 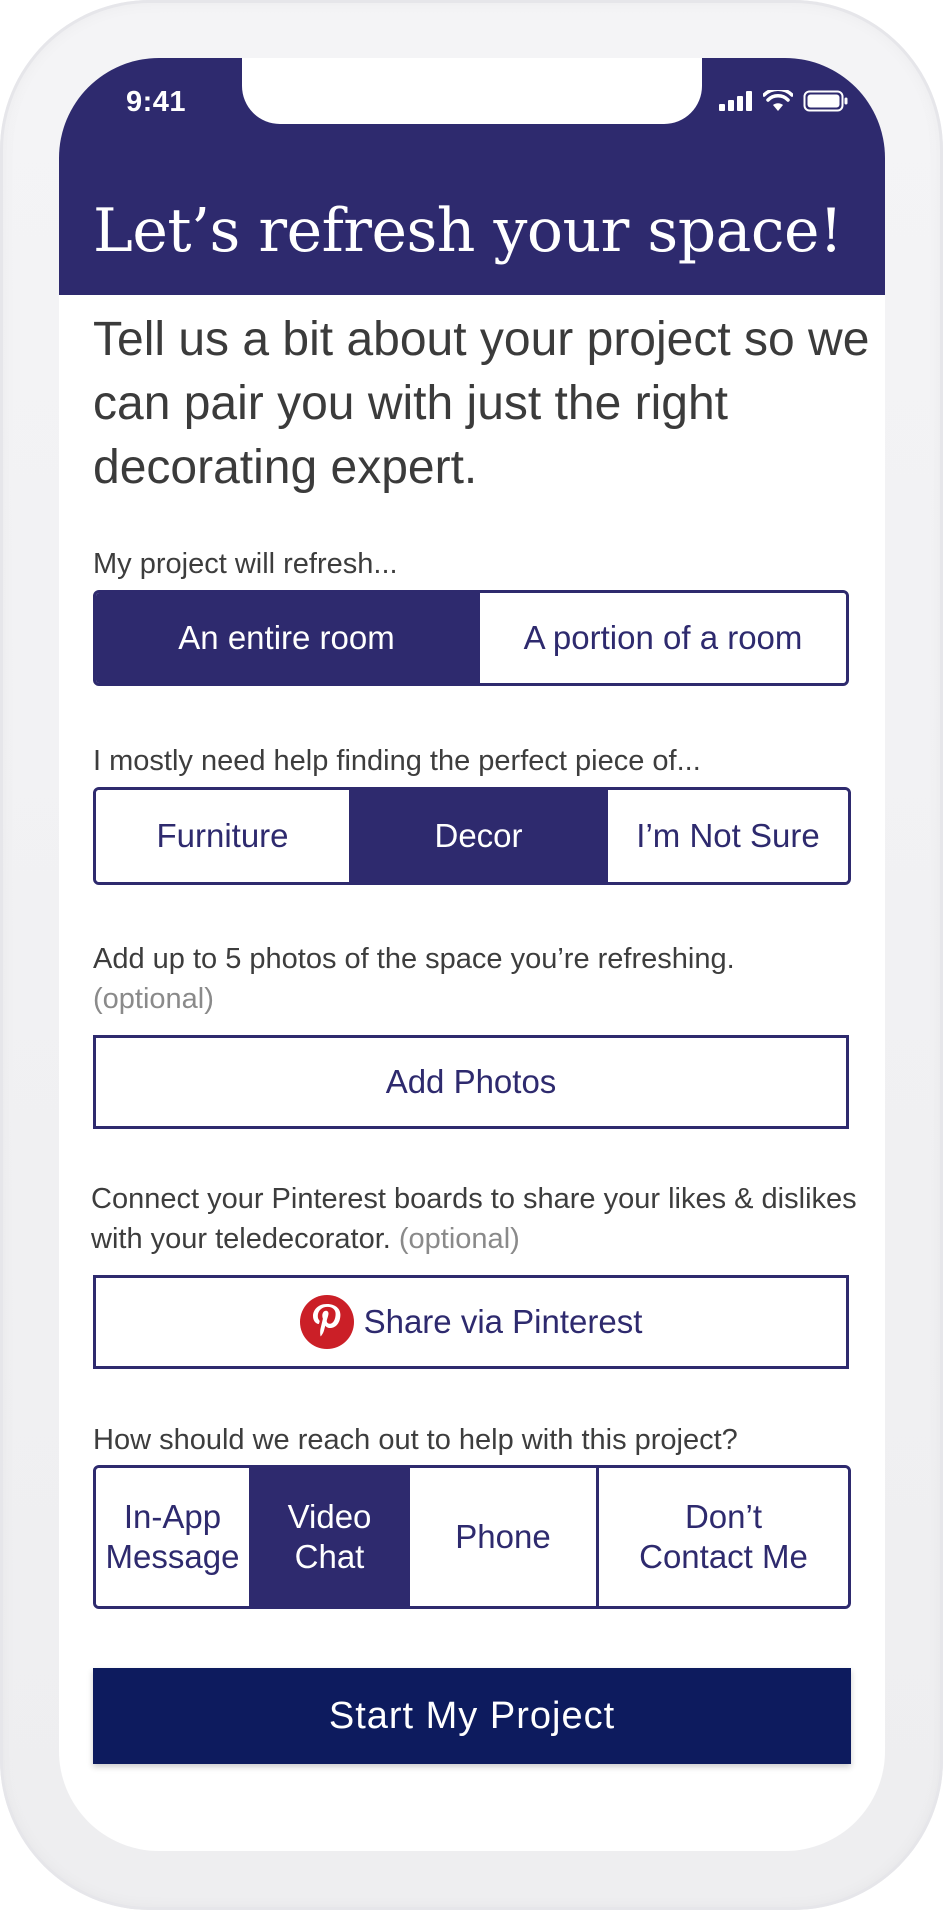 I want to click on refresh-scope-segmented: An entire room A portion of a room, so click(x=471, y=638).